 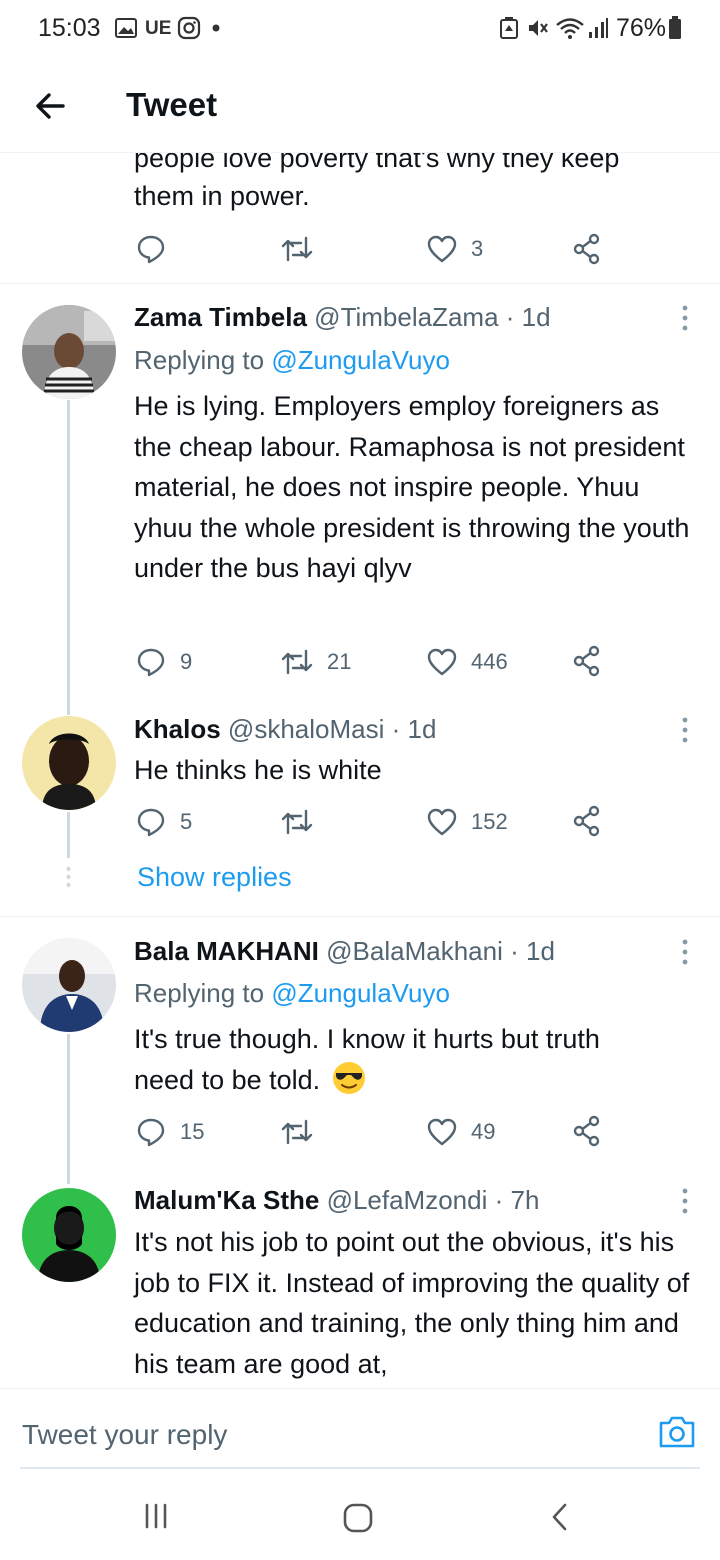 What do you see at coordinates (489, 661) in the screenshot?
I see `like-count: 446` at bounding box center [489, 661].